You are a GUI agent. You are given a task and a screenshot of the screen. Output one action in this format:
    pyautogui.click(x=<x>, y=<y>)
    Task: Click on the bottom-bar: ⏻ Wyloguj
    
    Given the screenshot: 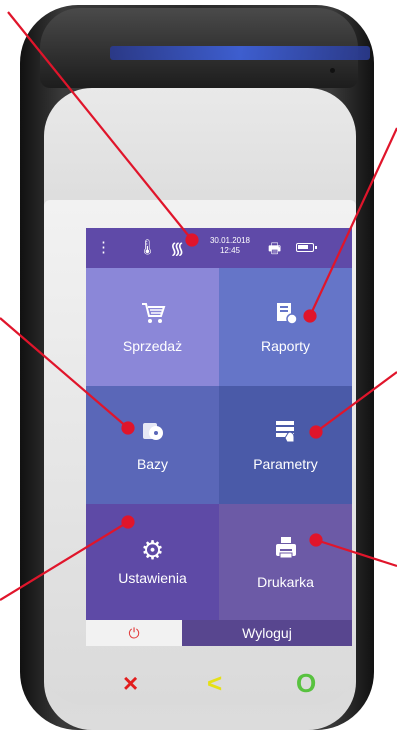 What is the action you would take?
    pyautogui.click(x=219, y=633)
    